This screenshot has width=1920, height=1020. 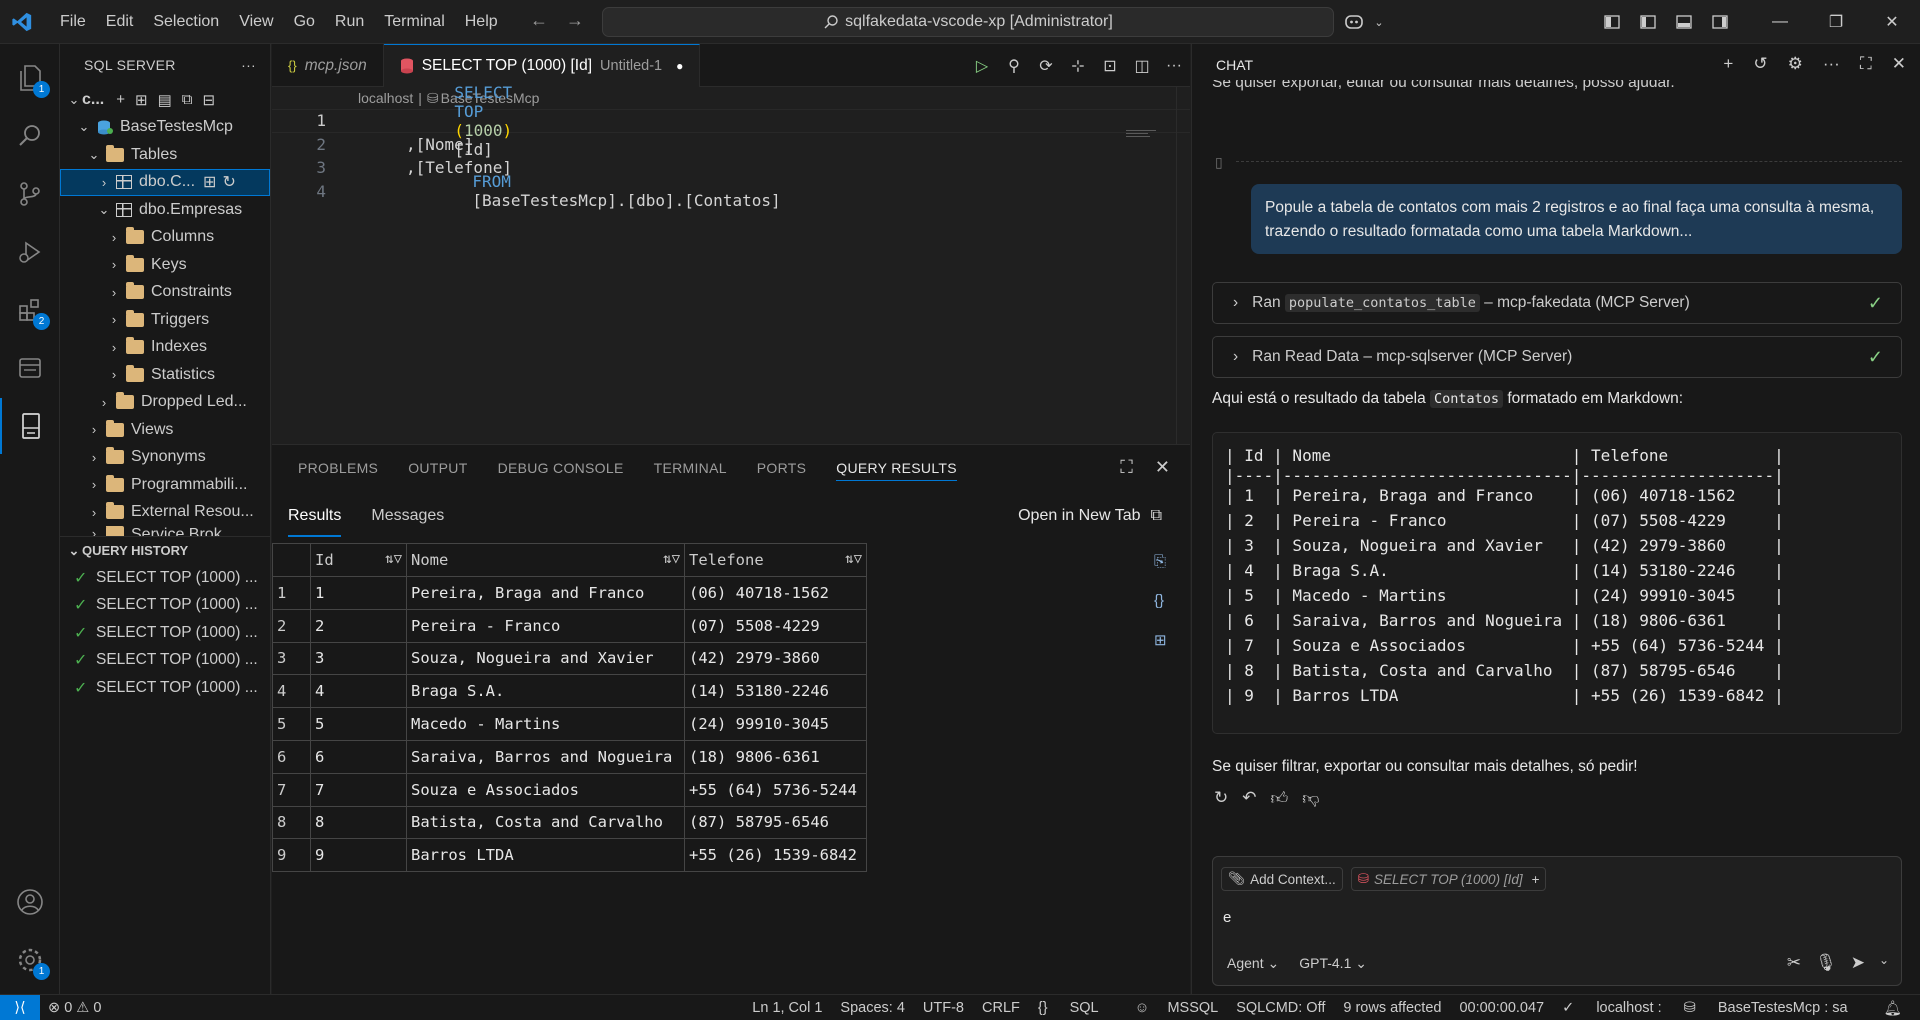 I want to click on tree-item-columns: › Columns, so click(x=165, y=238).